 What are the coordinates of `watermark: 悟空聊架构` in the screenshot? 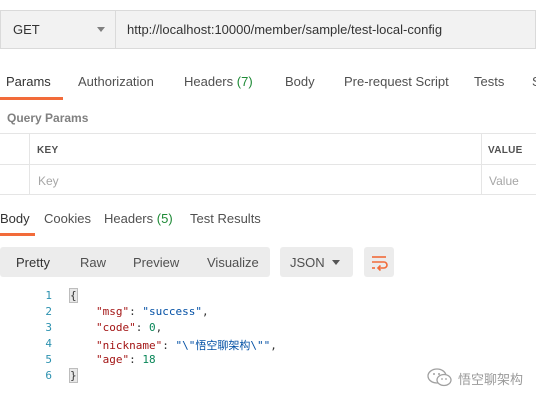 It's located at (479, 377).